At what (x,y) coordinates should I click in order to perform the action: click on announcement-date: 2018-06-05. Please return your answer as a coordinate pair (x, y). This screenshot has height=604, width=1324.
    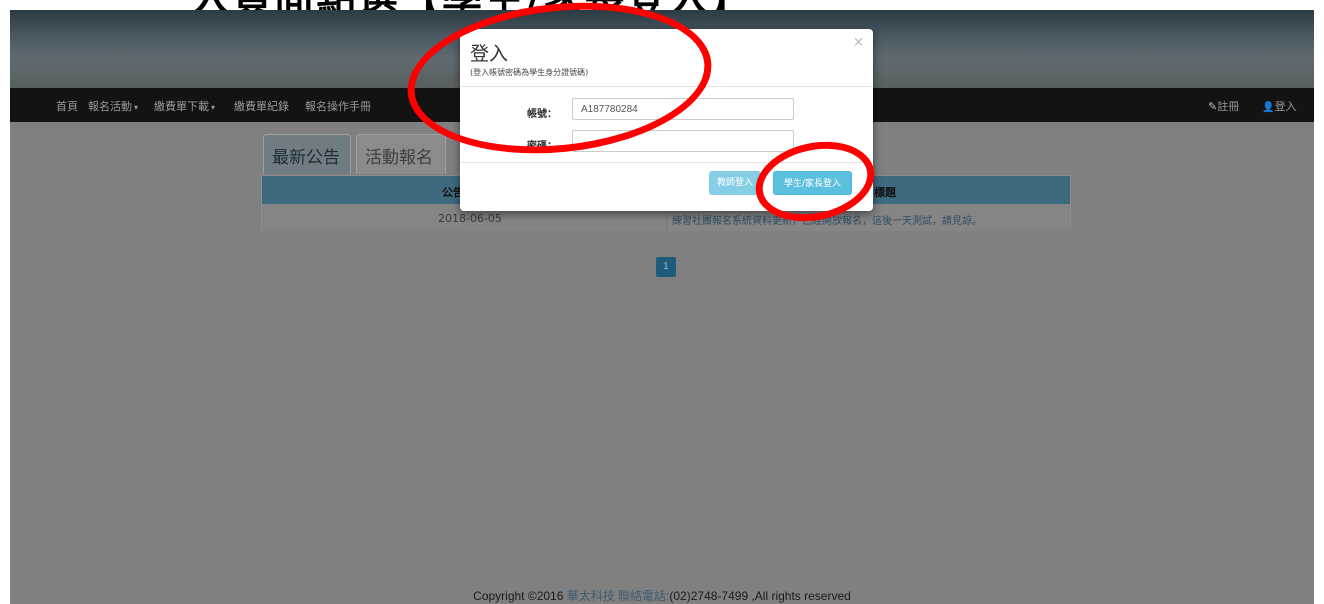
    Looking at the image, I should click on (470, 218).